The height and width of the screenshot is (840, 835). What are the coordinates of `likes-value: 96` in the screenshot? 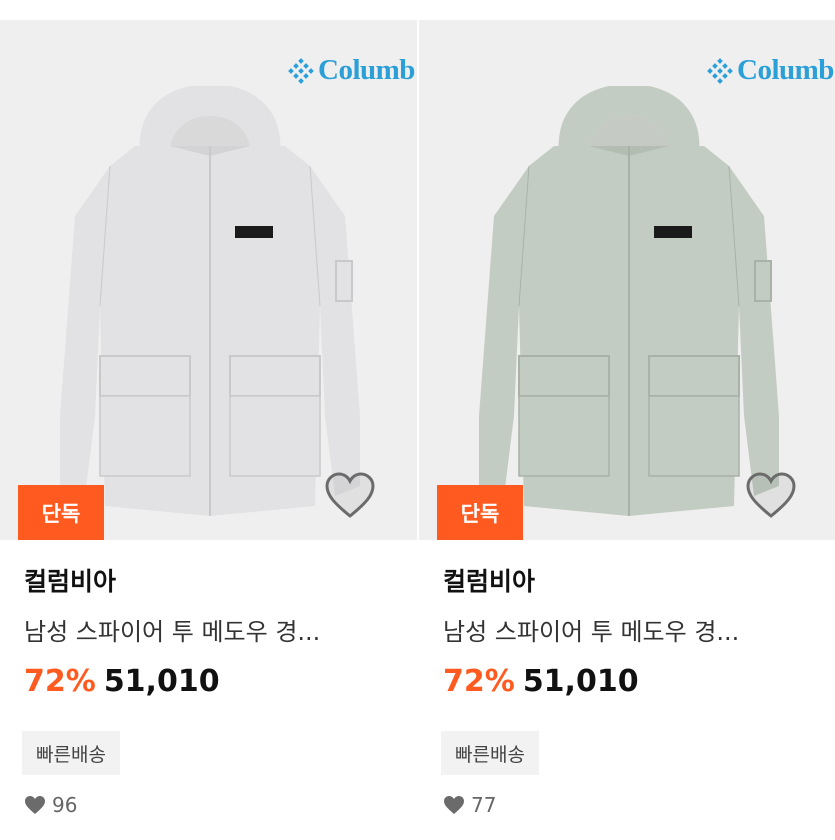 It's located at (65, 805).